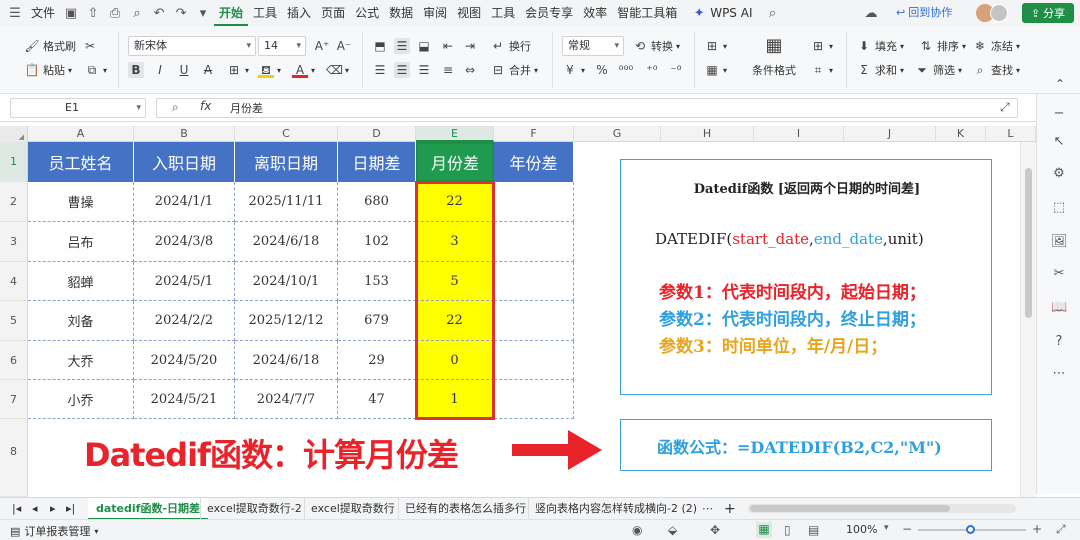  I want to click on justify-button: ≡, so click(448, 70).